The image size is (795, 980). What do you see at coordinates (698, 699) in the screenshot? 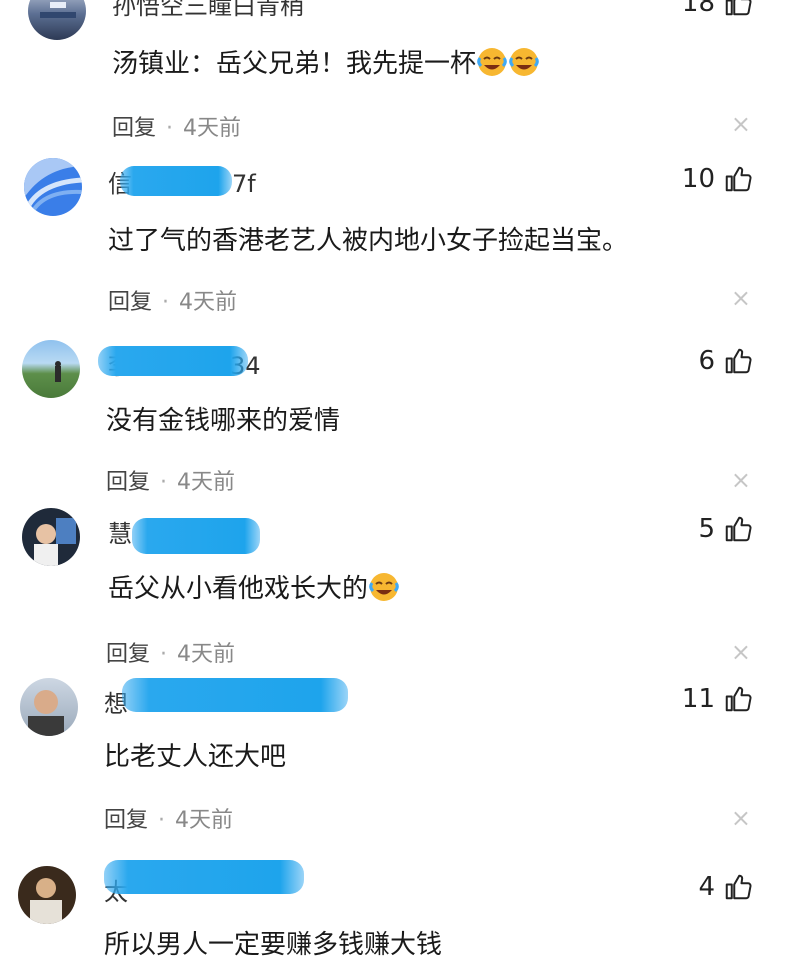
I see `like-count: 11` at bounding box center [698, 699].